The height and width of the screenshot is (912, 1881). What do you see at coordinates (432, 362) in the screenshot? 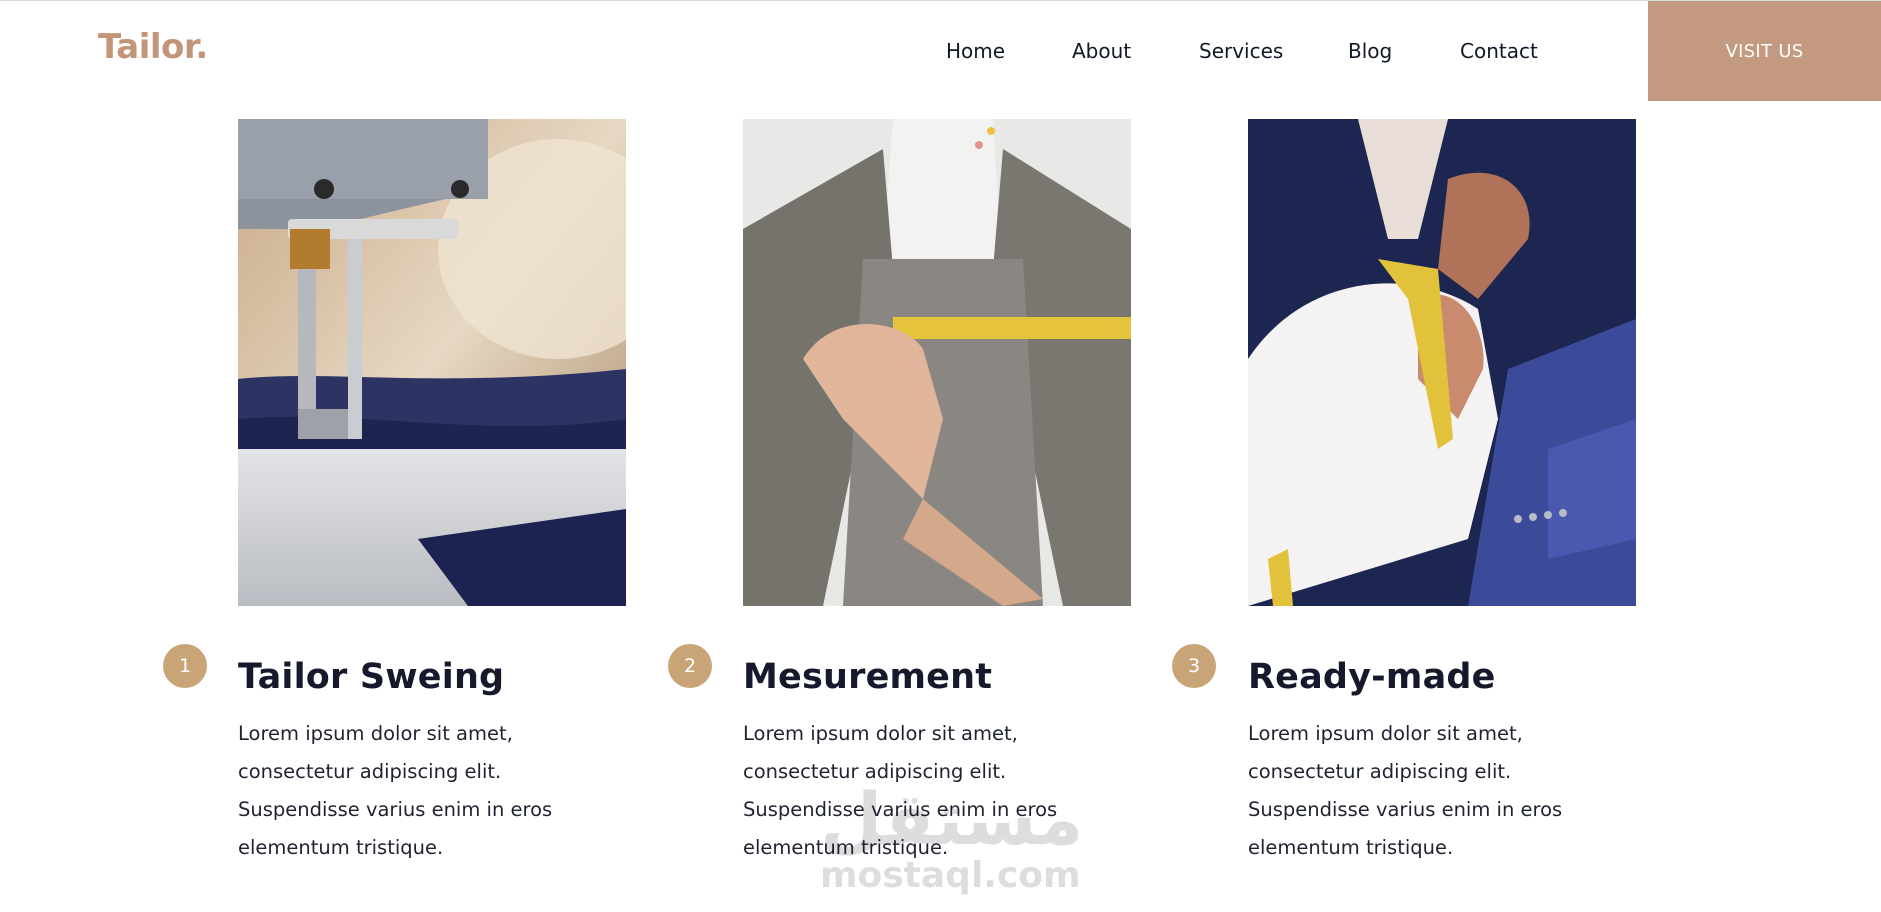
I see `sewing-machine-image` at bounding box center [432, 362].